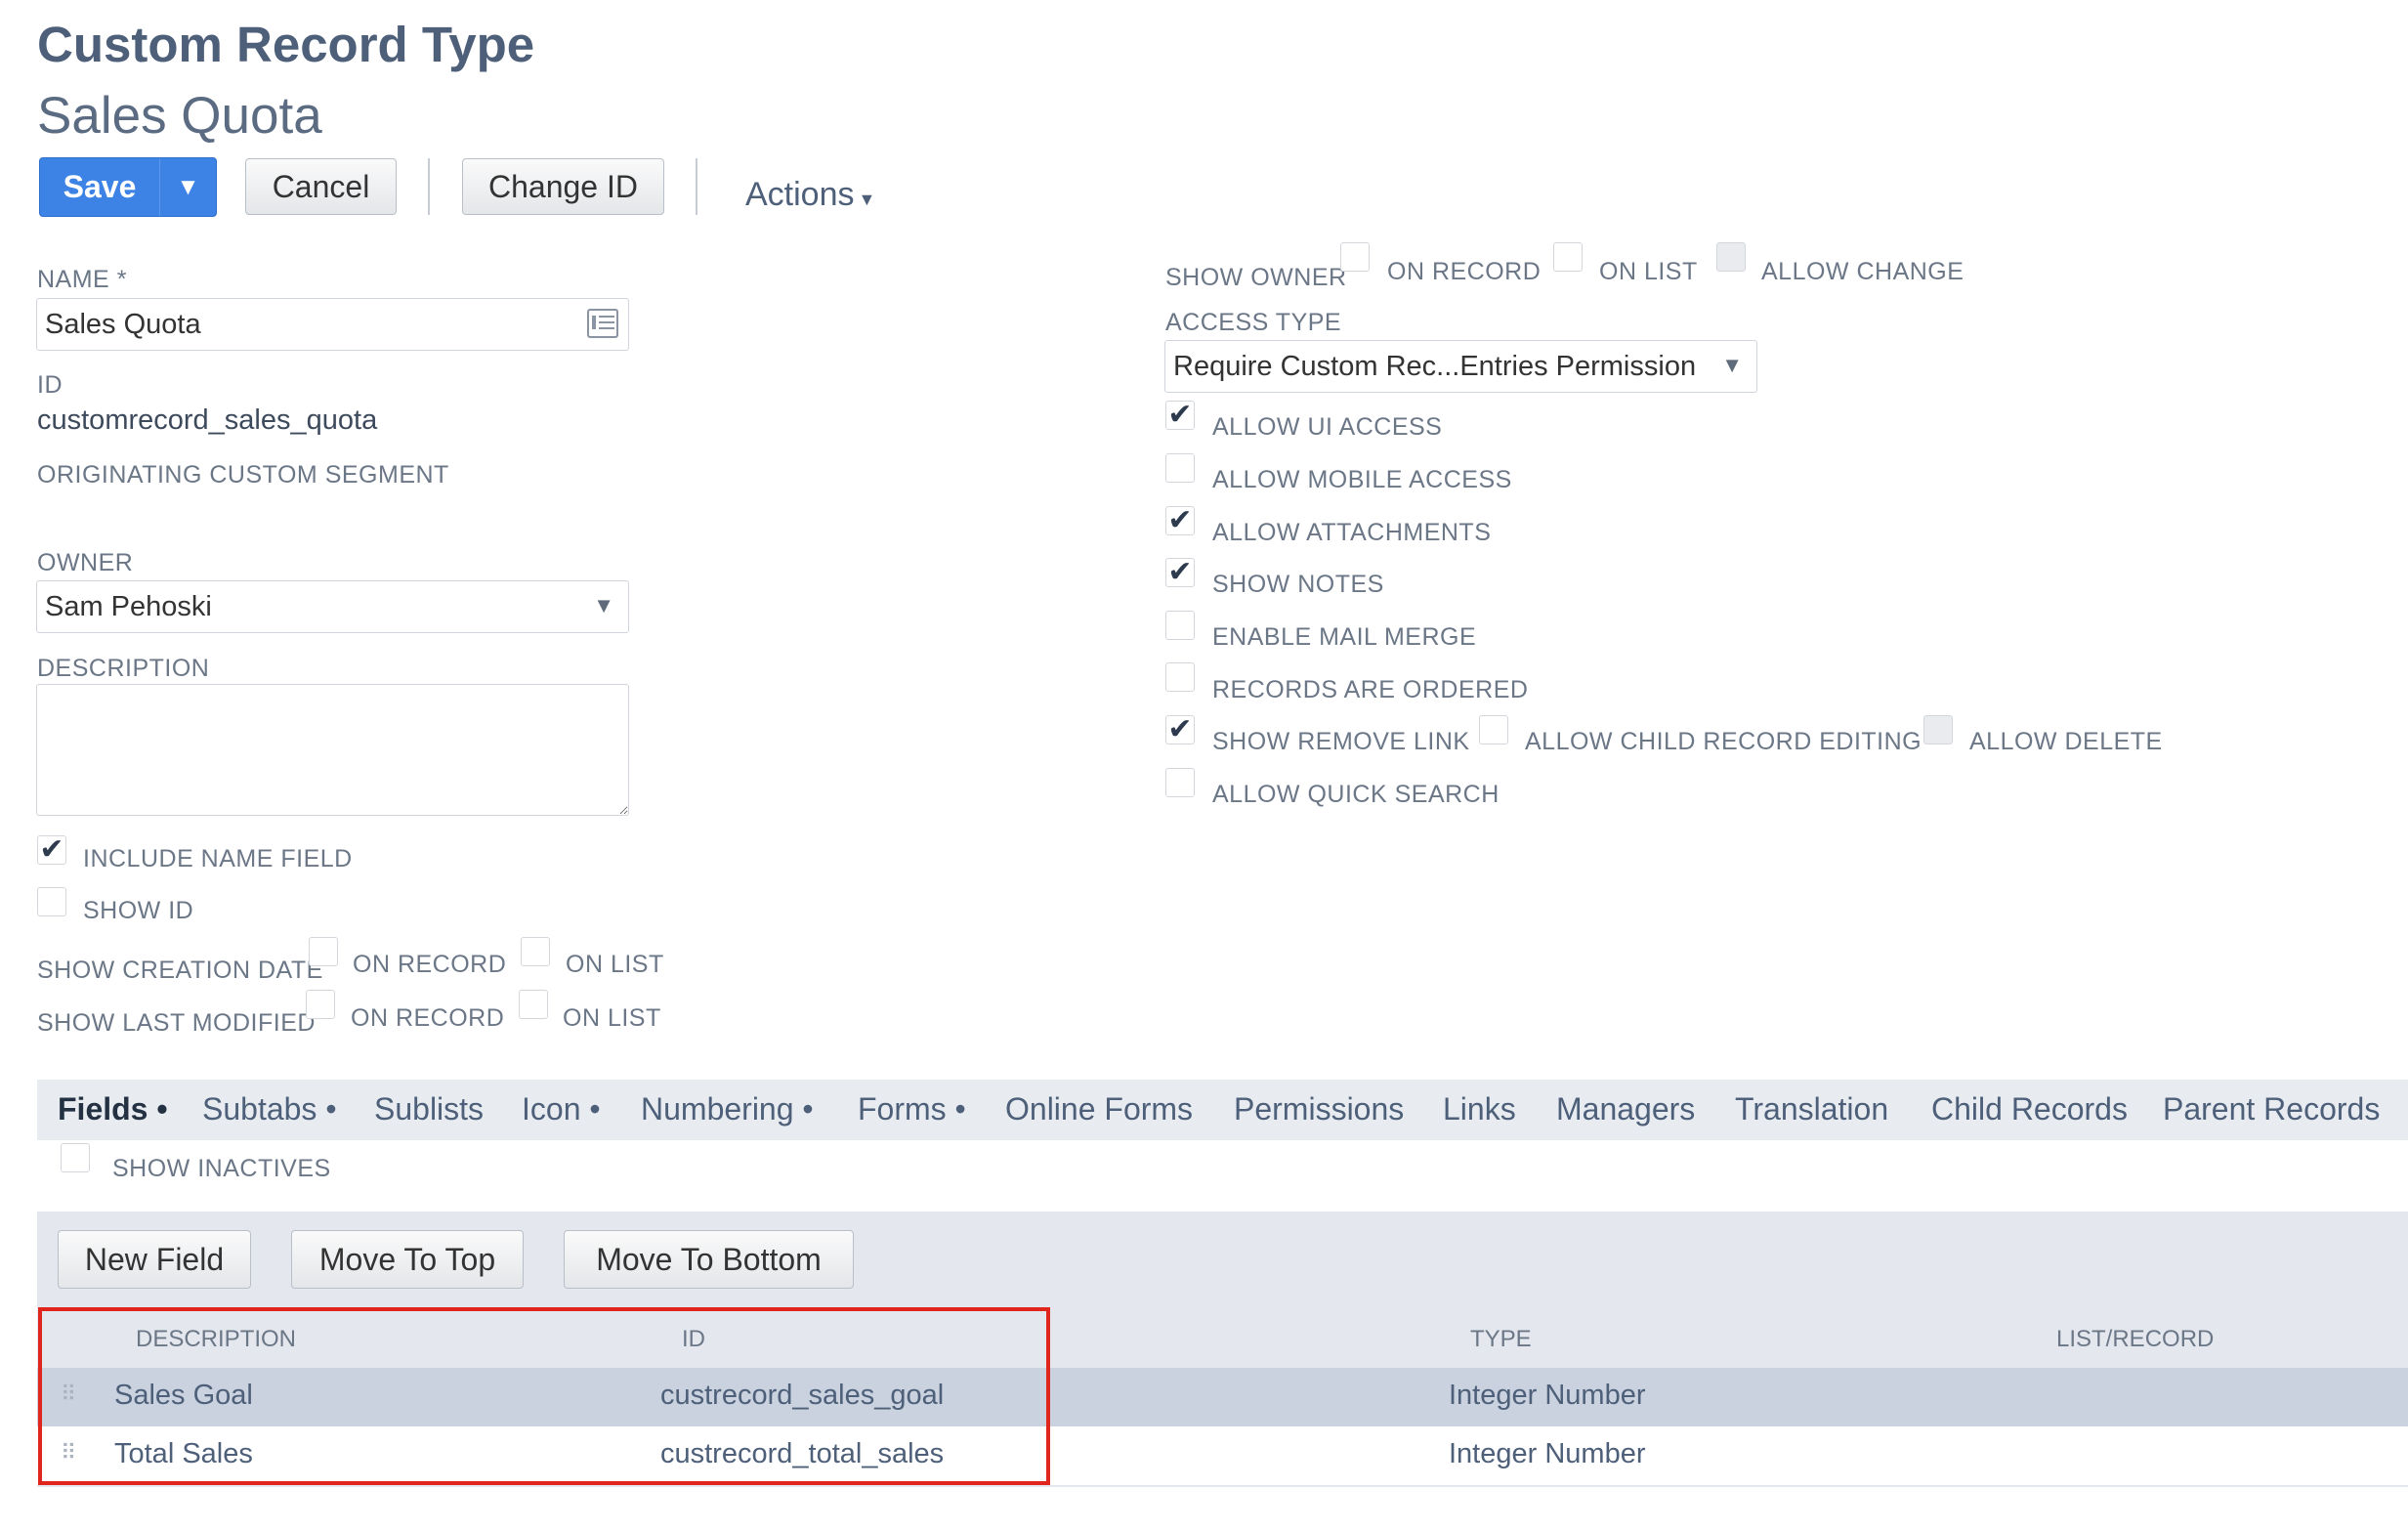 This screenshot has width=2408, height=1531. Describe the element at coordinates (1811, 1109) in the screenshot. I see `tab-translation: Translation` at that location.